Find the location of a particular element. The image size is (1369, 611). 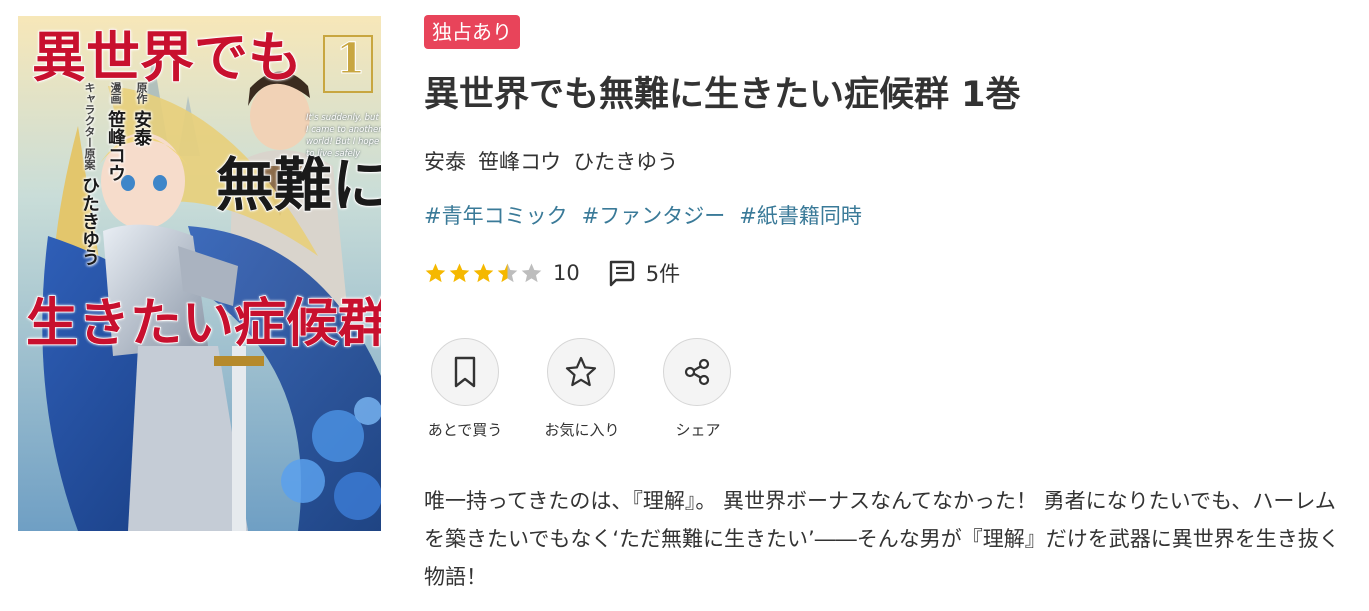

cover-credit-role: キャラクター原案 is located at coordinates (89, 126).